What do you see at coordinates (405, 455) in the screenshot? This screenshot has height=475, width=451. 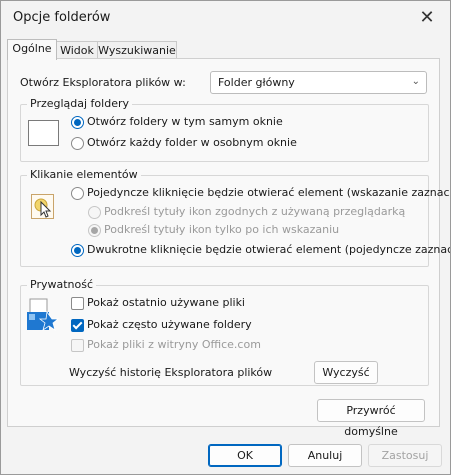 I see `apply-button: Zastosuj` at bounding box center [405, 455].